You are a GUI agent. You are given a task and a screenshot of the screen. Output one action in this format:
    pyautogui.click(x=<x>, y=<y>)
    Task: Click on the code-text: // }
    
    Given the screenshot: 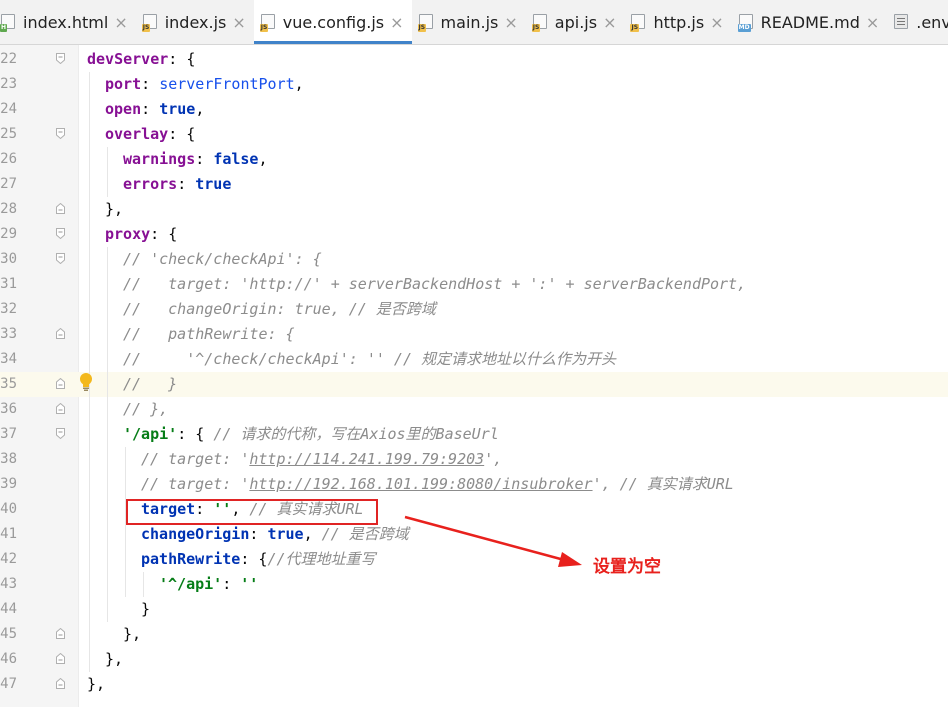 What is the action you would take?
    pyautogui.click(x=150, y=384)
    